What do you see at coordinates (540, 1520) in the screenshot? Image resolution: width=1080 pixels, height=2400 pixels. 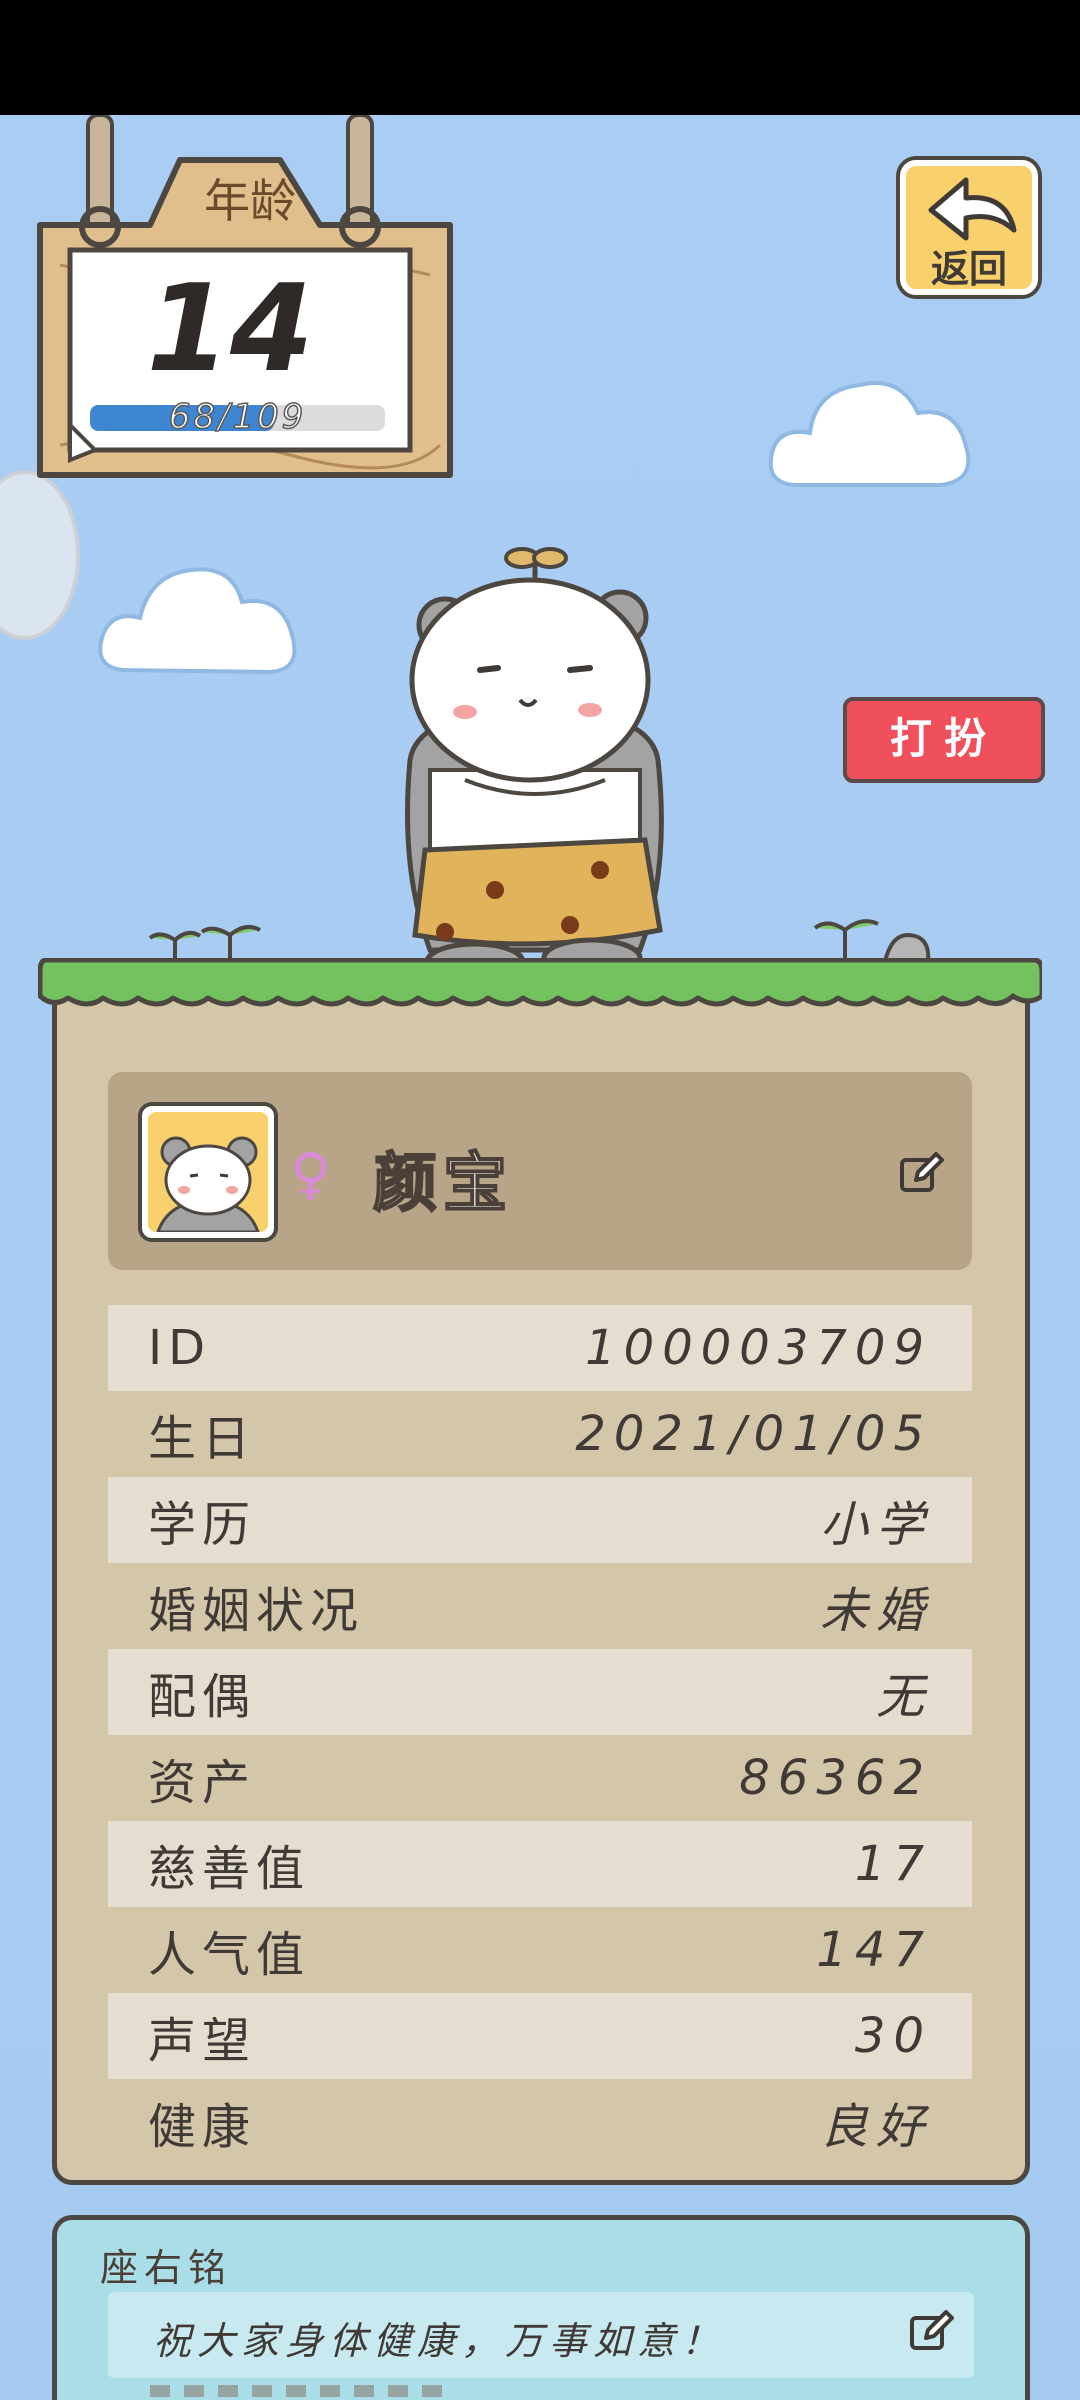 I see `info-row-education: 学历 小学` at bounding box center [540, 1520].